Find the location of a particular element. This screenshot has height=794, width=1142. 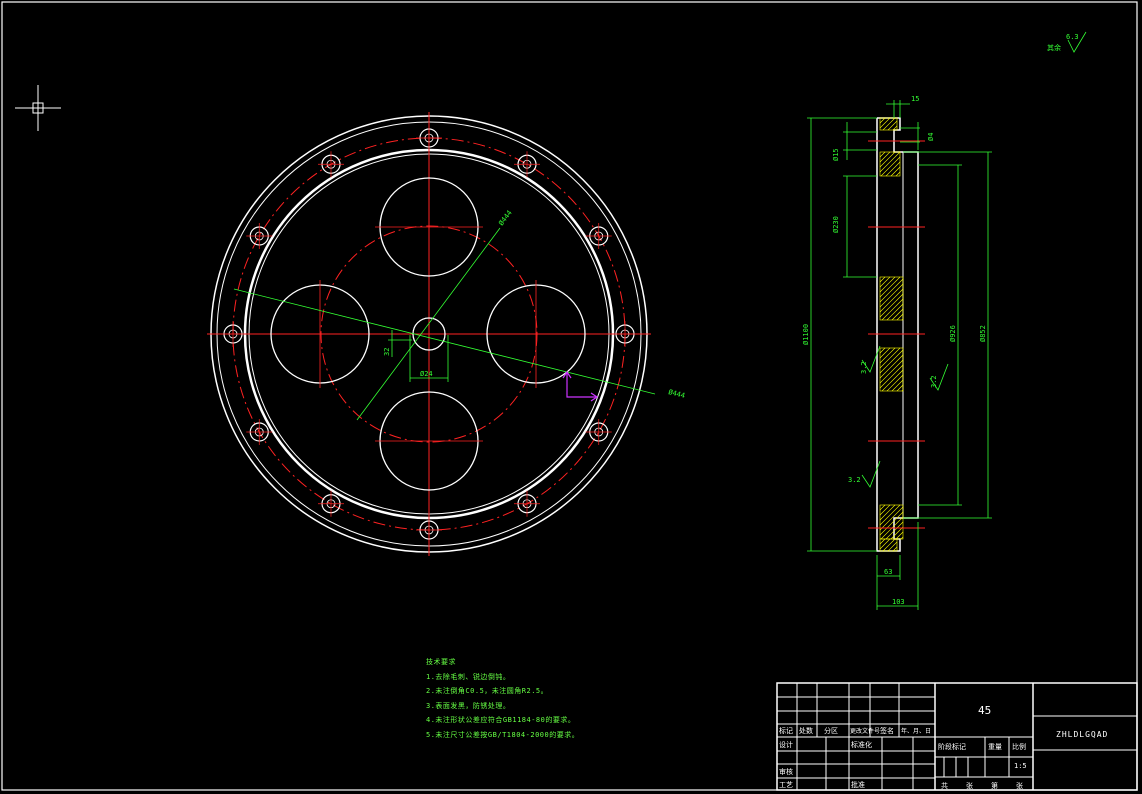

dim-text-outer: Ø444 is located at coordinates (677, 394).